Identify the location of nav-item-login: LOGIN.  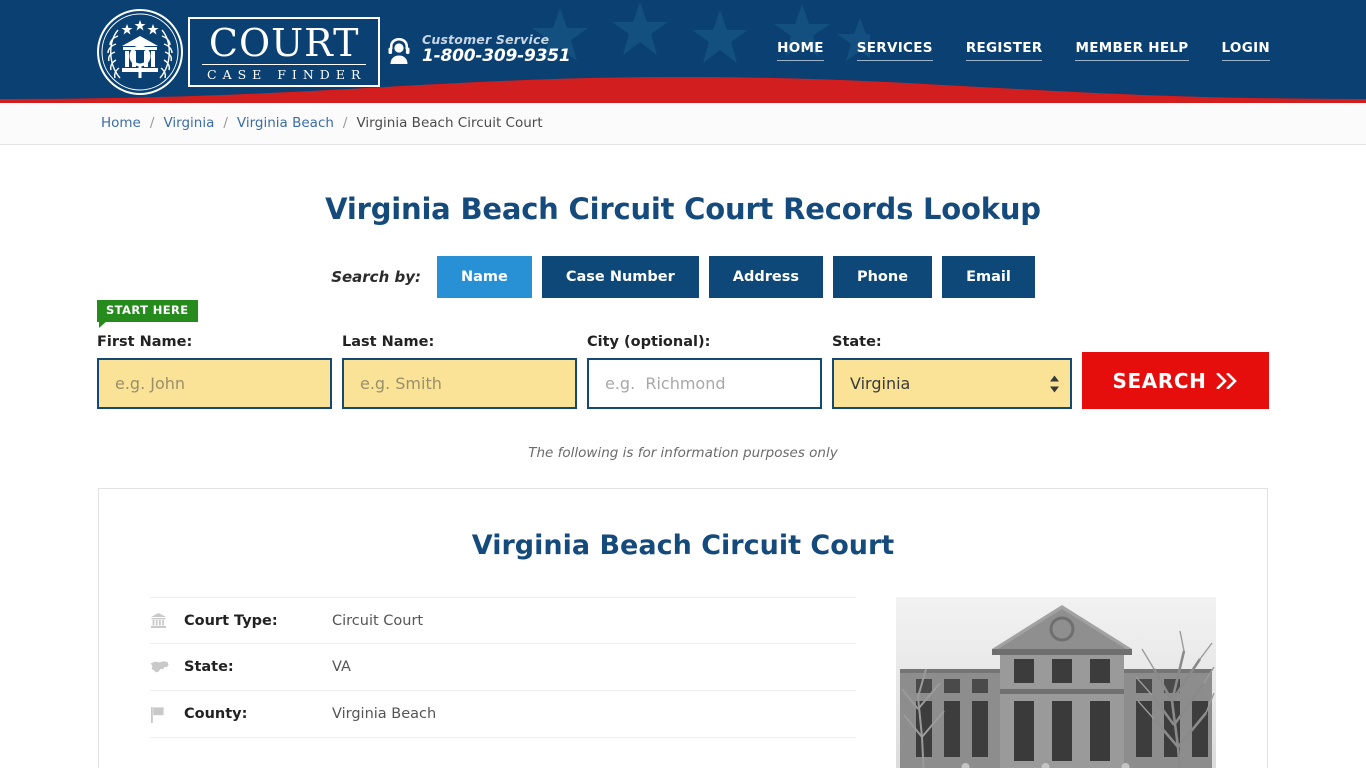
(1245, 50).